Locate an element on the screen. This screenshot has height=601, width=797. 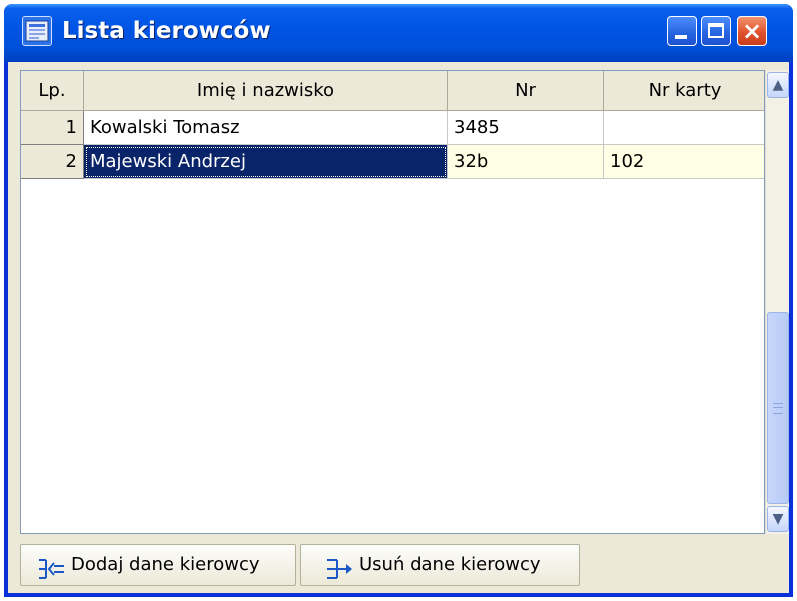
remove-driver-label: Usuń dane kierowcy is located at coordinates (450, 564).